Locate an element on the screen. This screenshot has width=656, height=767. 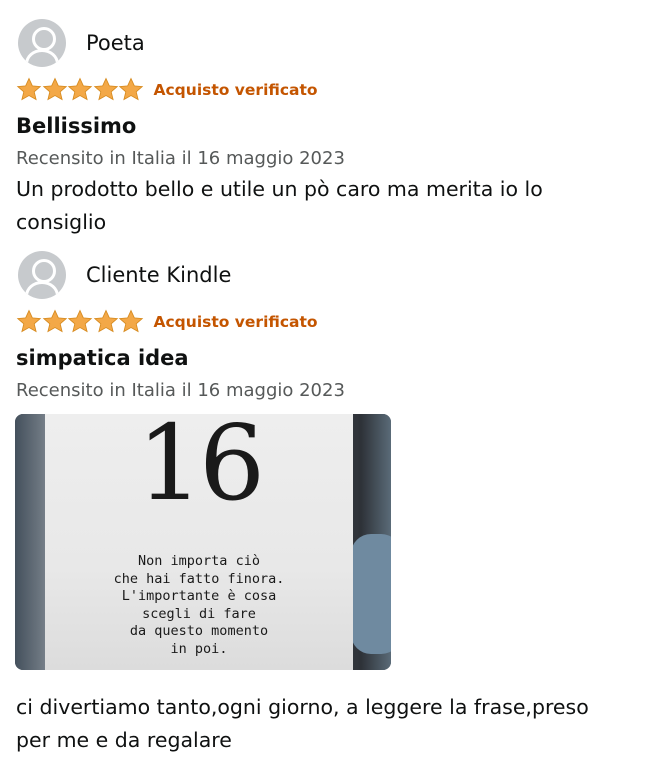
quote-line: in poi. is located at coordinates (199, 648).